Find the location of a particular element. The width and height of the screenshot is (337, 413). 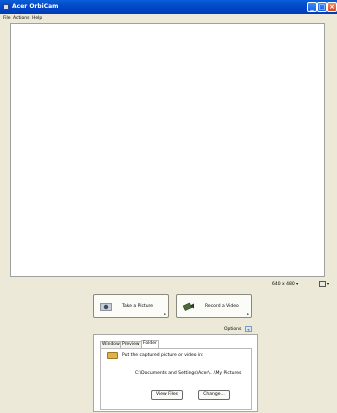

resolution-dropdown-icon: ▾ is located at coordinates (297, 283).